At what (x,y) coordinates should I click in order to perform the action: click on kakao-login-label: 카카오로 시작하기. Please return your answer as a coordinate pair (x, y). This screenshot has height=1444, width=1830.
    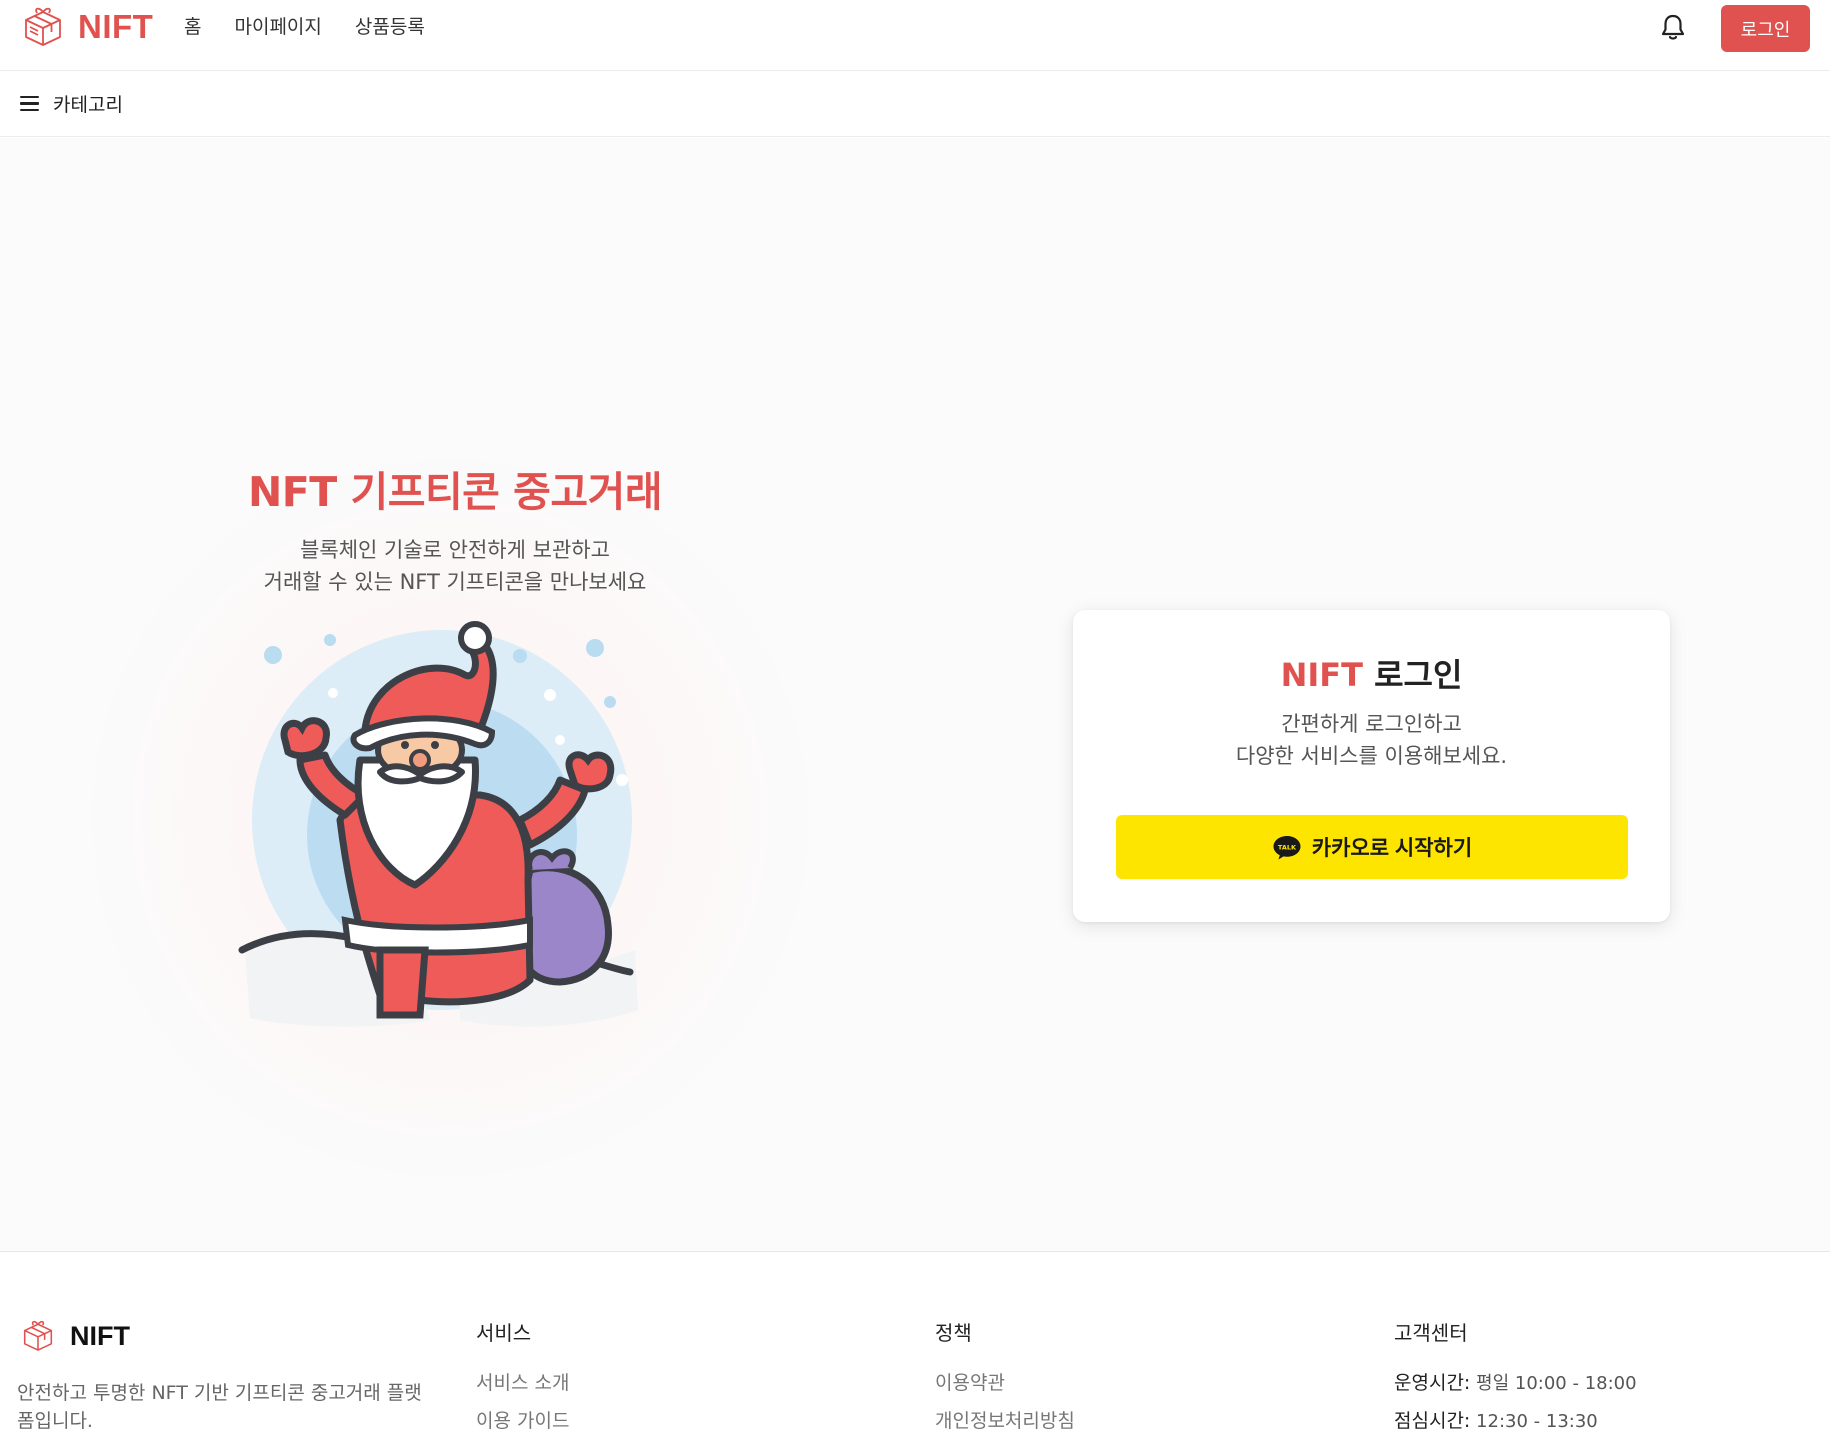
    Looking at the image, I should click on (1392, 848).